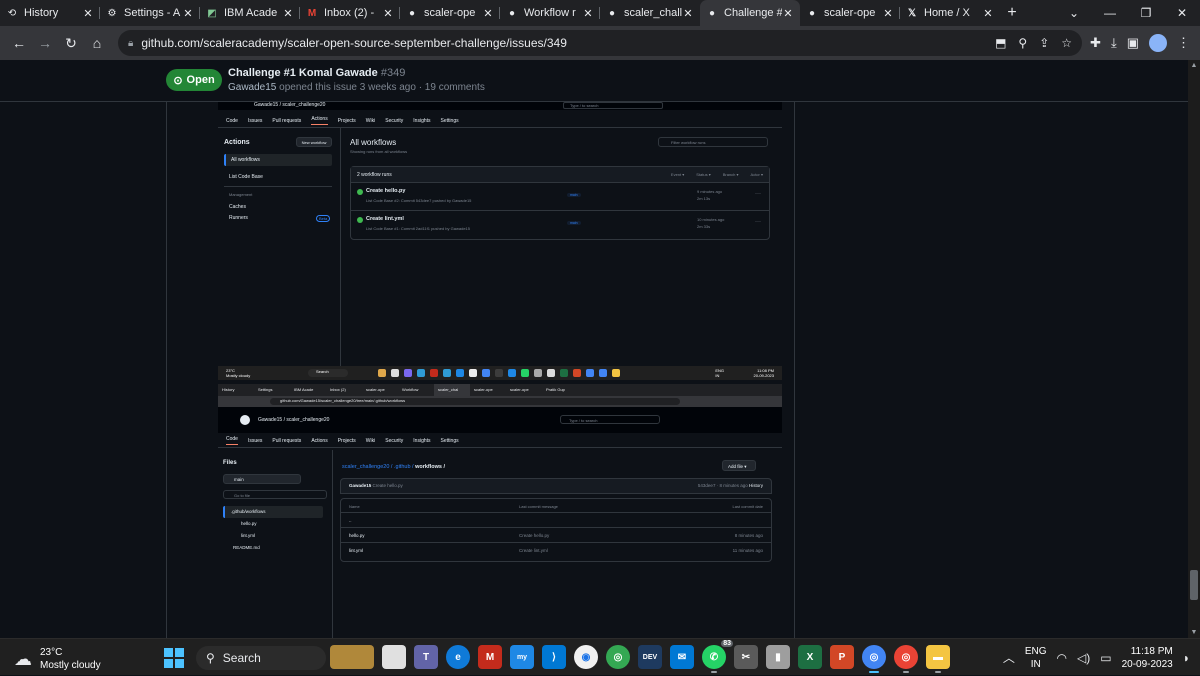 The height and width of the screenshot is (676, 1200). I want to click on shot2-tab: Workflow, so click(410, 389).